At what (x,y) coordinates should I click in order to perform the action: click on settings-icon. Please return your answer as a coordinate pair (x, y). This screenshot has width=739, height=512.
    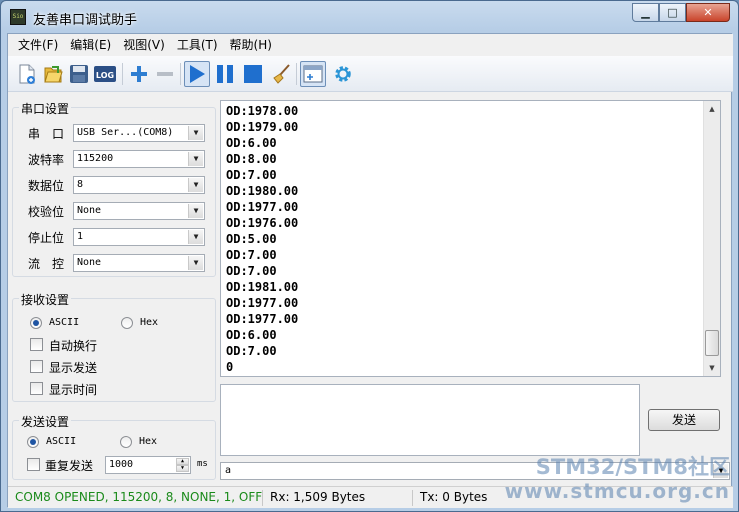
    Looking at the image, I should click on (343, 74).